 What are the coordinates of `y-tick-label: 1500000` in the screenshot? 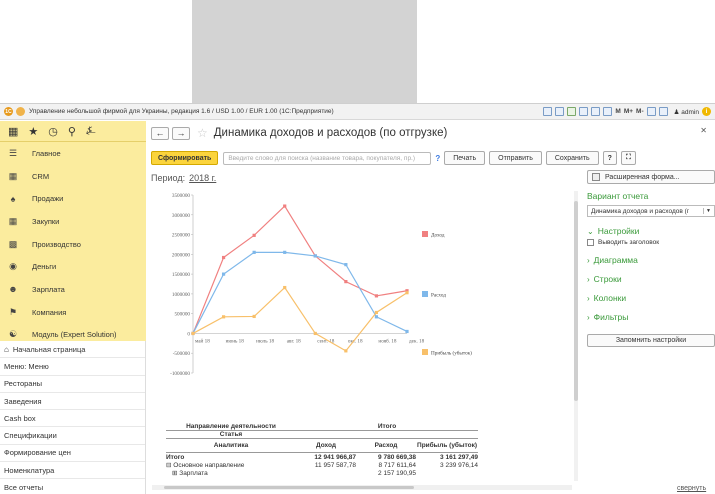 It's located at (181, 275).